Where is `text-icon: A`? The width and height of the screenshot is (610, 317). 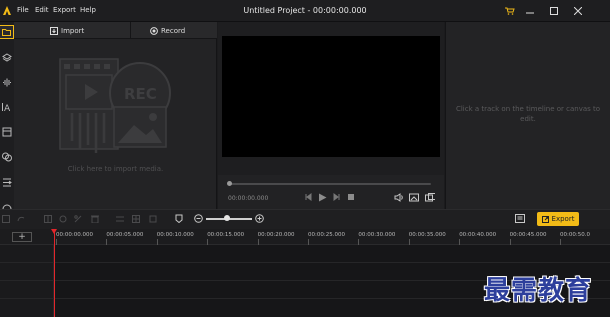
text-icon: A is located at coordinates (7, 107).